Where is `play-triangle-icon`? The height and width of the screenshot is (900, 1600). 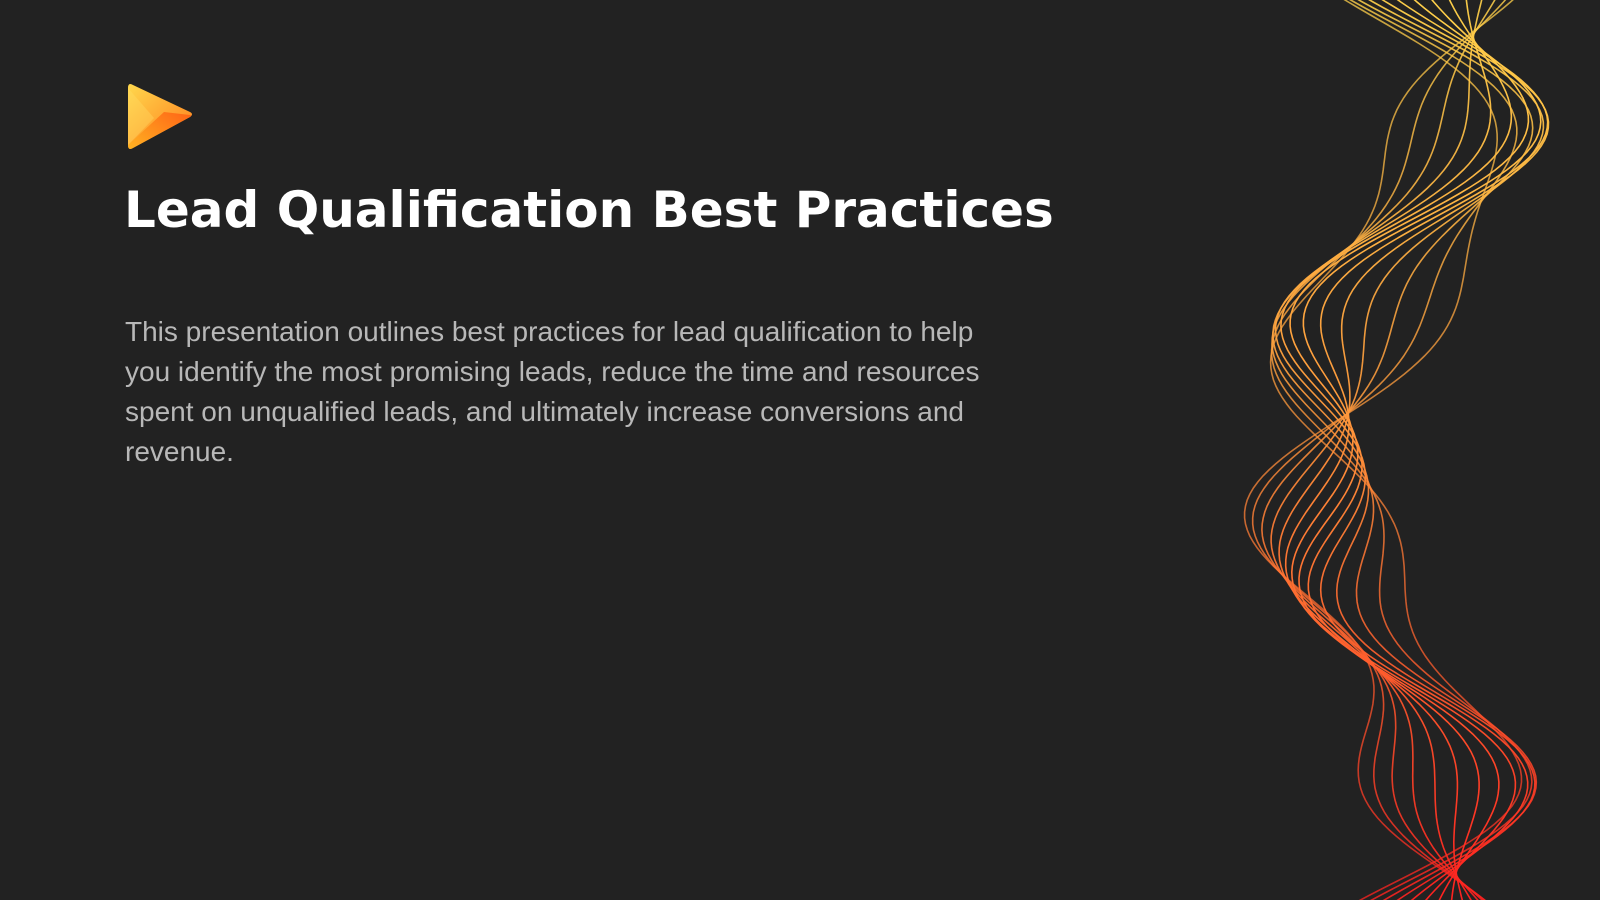 play-triangle-icon is located at coordinates (160, 116).